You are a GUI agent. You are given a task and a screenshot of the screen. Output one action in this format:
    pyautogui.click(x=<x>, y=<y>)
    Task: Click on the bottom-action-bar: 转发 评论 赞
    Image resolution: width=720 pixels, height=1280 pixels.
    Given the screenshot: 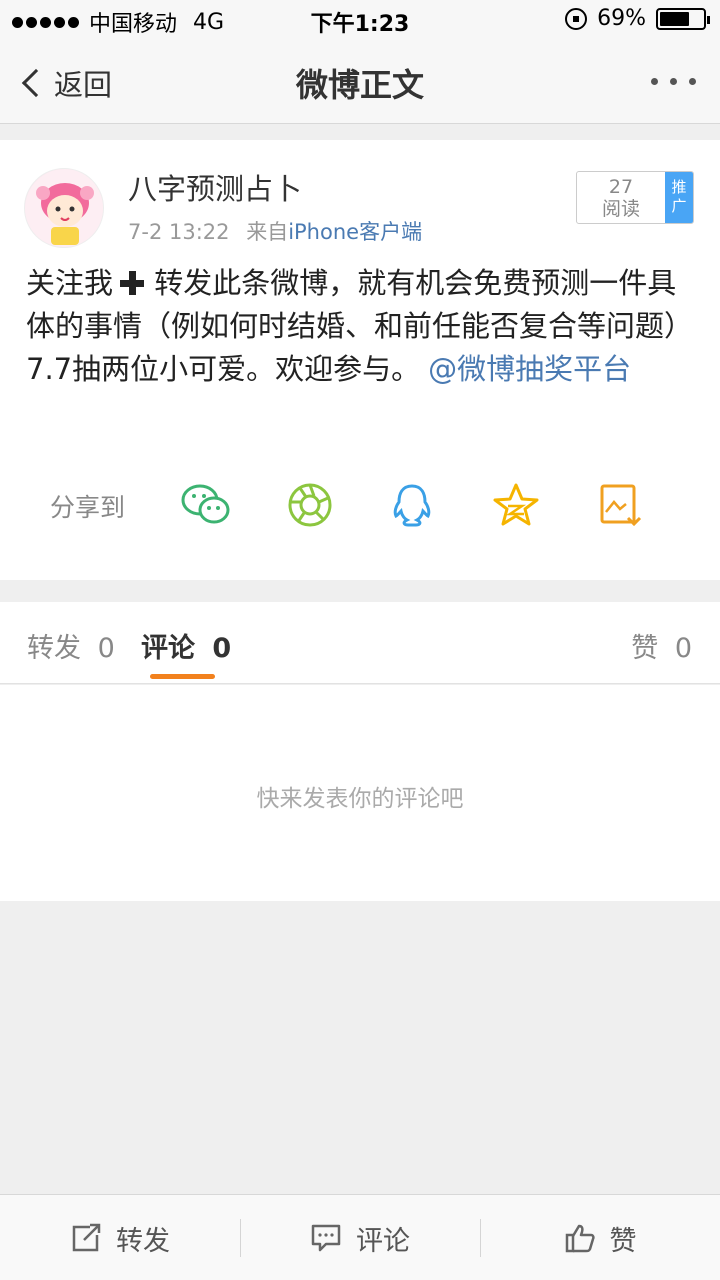 What is the action you would take?
    pyautogui.click(x=360, y=1237)
    